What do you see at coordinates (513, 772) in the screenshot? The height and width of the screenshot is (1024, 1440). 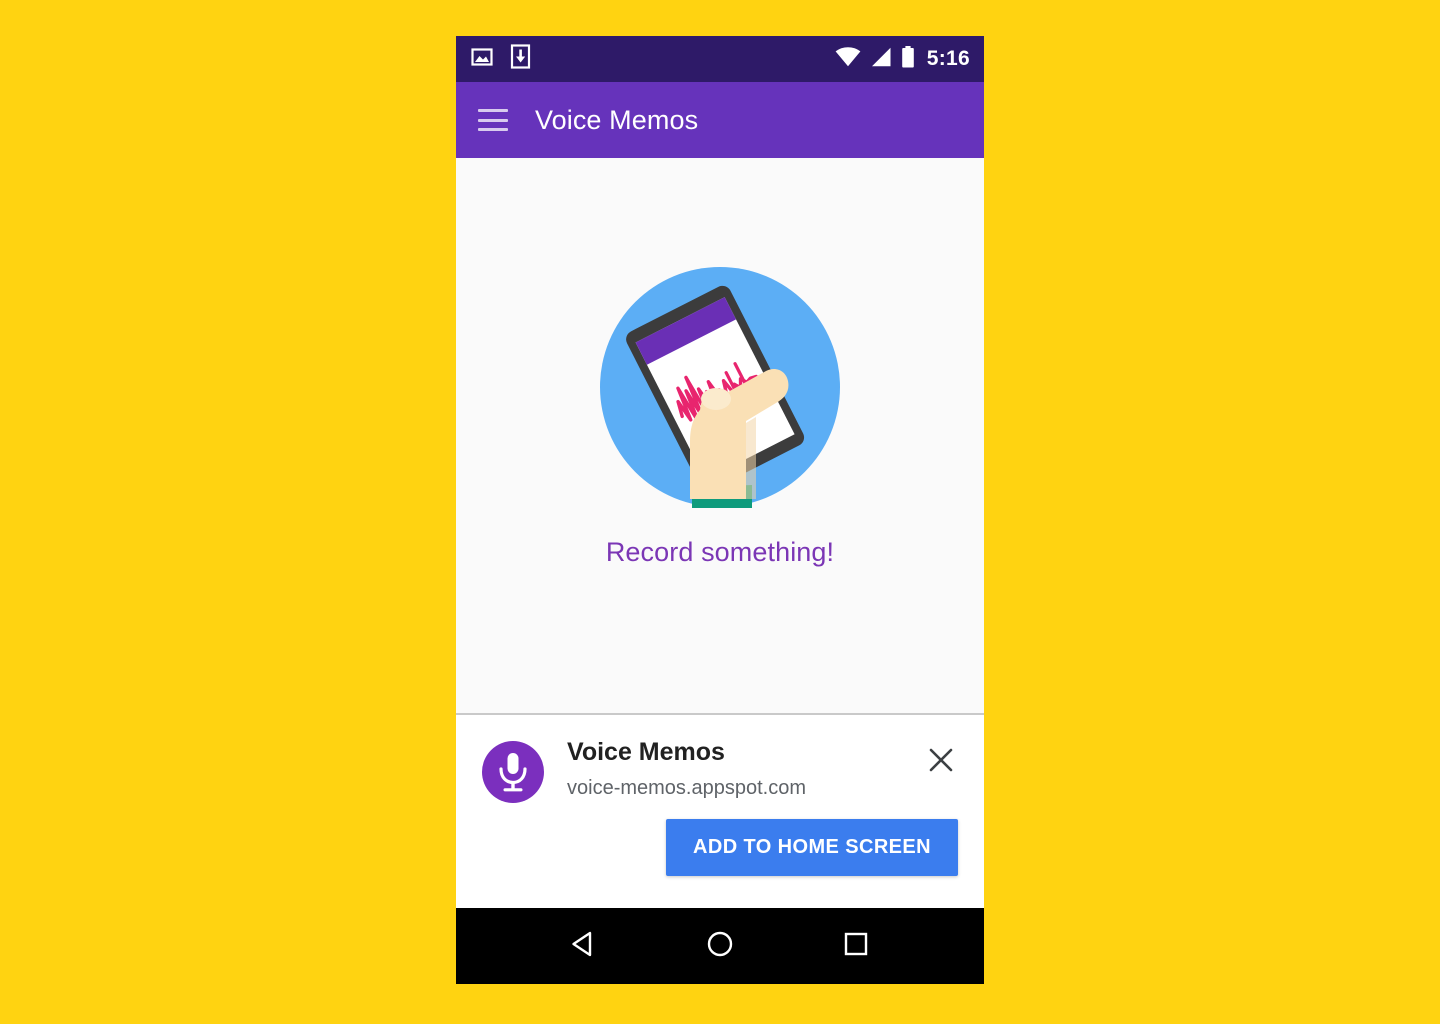 I see `microphone-icon` at bounding box center [513, 772].